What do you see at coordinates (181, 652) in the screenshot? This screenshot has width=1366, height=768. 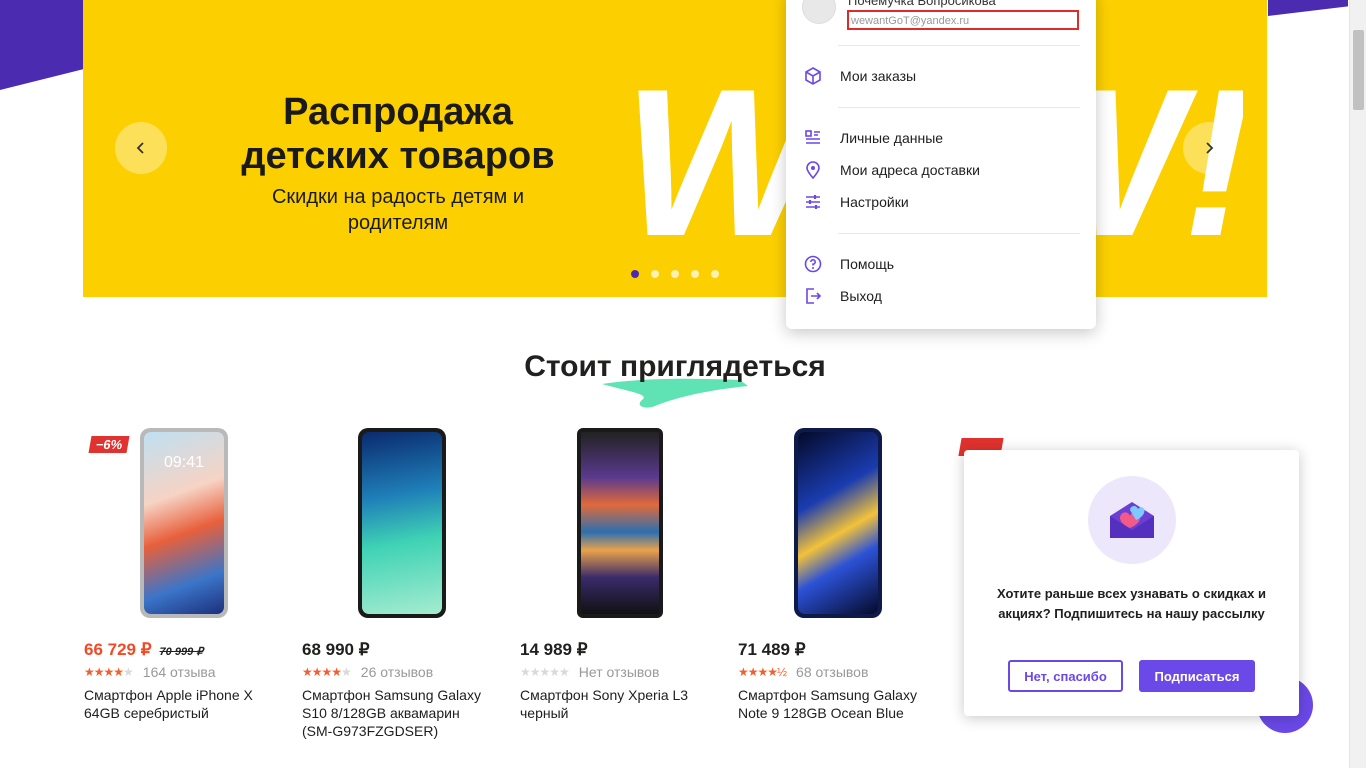 I see `product-old-price: 70 999 ₽` at bounding box center [181, 652].